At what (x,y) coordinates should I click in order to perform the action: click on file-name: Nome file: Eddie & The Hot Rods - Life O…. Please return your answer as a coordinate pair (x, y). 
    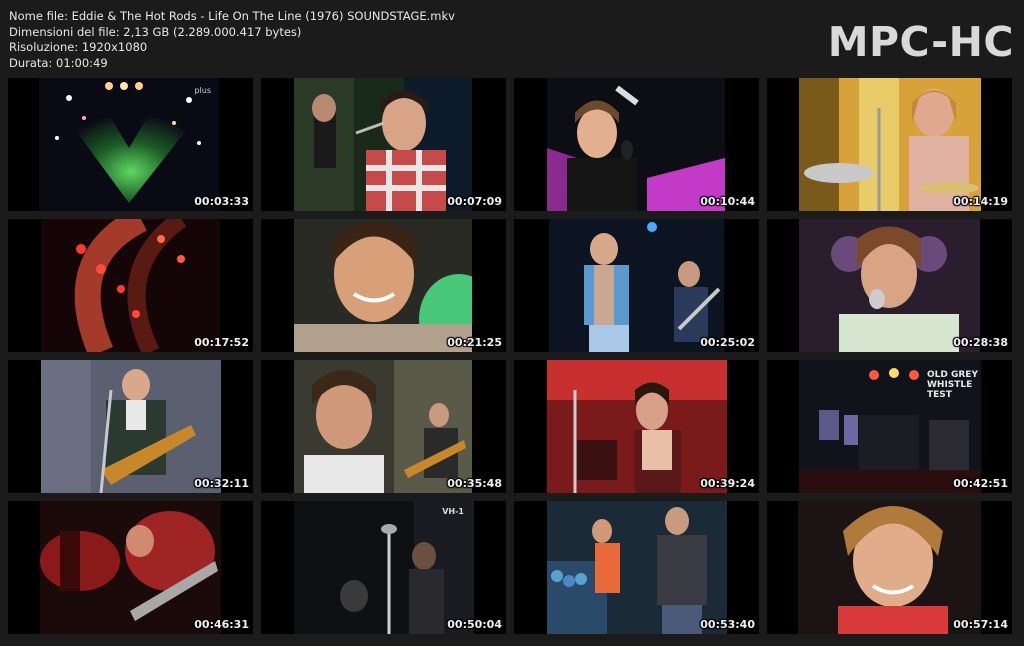
    Looking at the image, I should click on (232, 16).